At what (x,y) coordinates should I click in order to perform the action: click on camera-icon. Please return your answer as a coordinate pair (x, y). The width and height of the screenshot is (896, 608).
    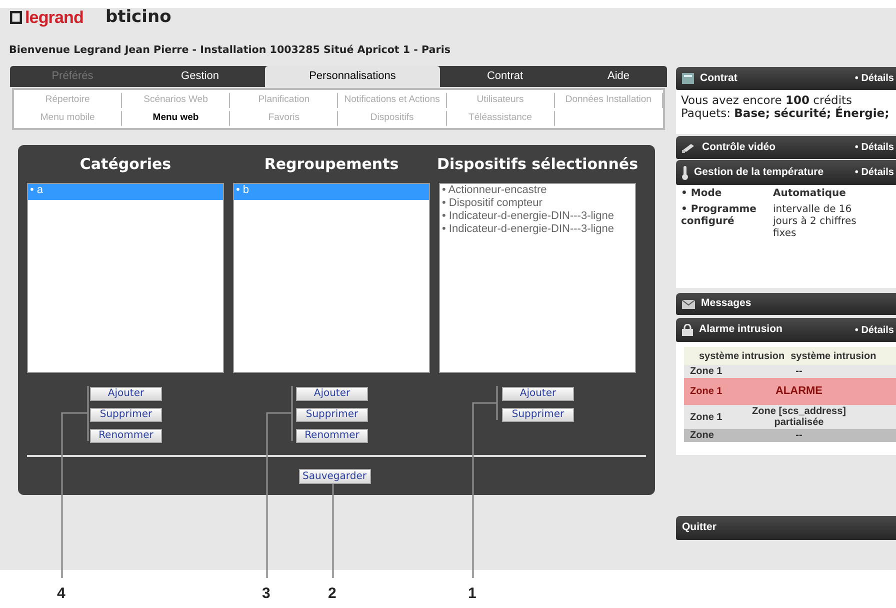
    Looking at the image, I should click on (689, 147).